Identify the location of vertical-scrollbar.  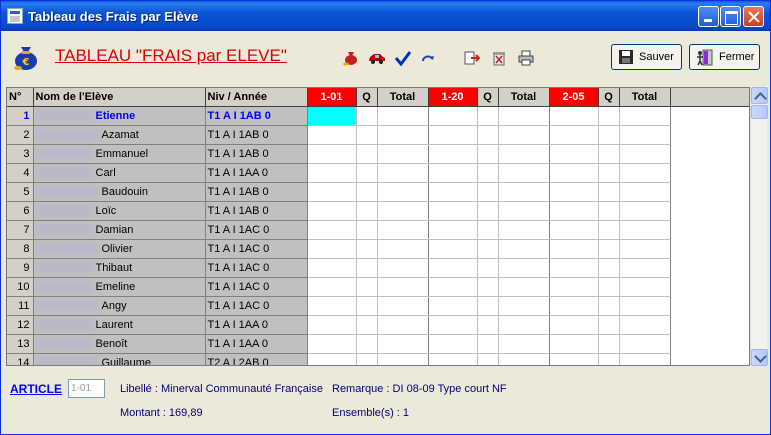
(759, 226).